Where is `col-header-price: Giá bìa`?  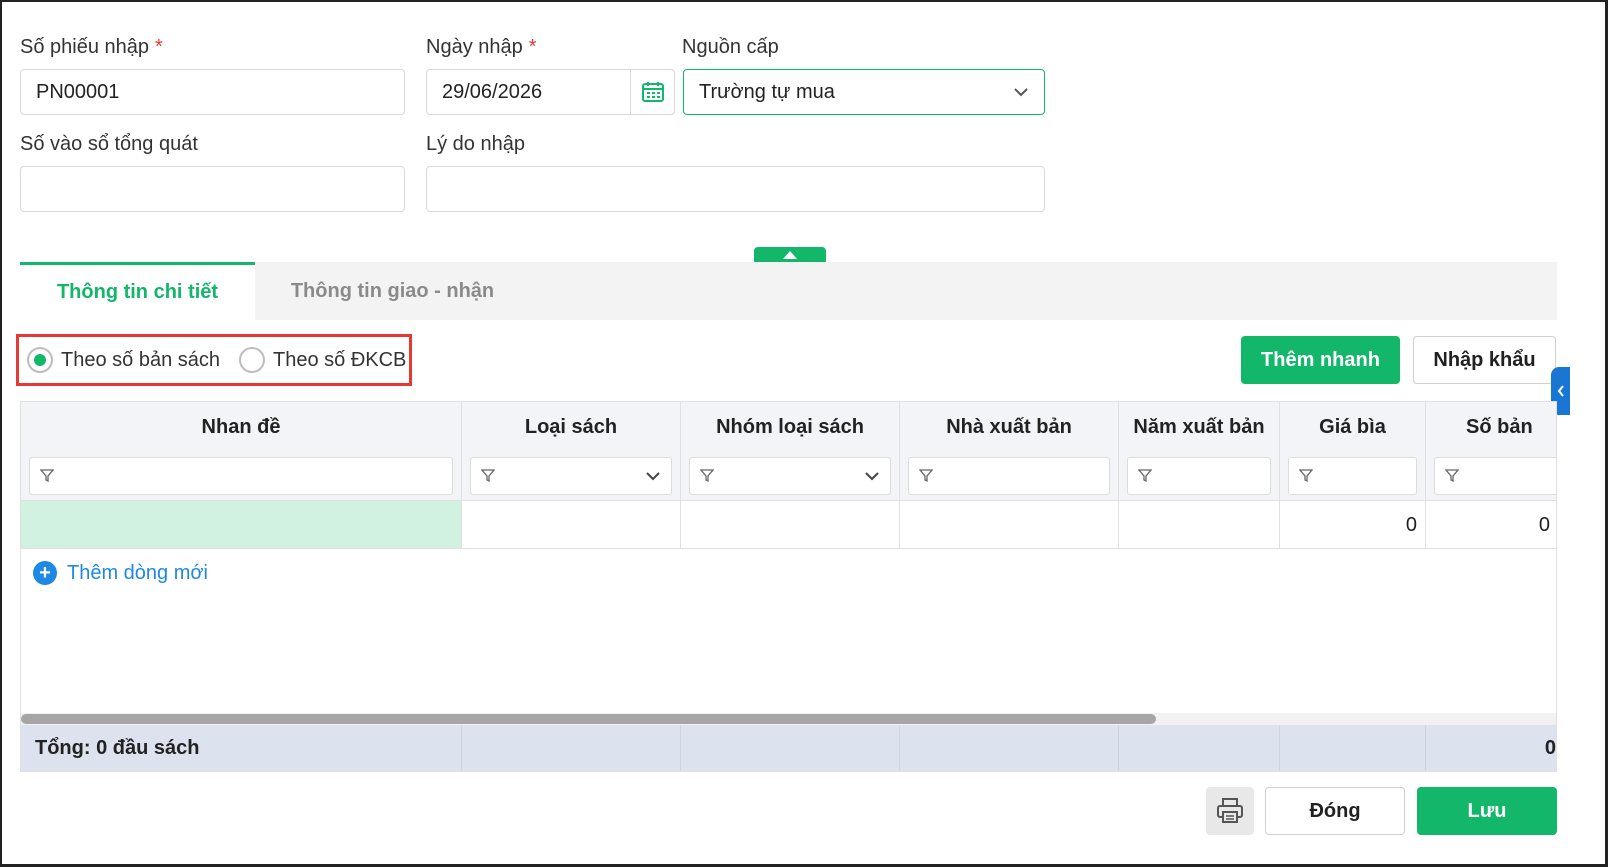
col-header-price: Giá bìa is located at coordinates (1353, 451).